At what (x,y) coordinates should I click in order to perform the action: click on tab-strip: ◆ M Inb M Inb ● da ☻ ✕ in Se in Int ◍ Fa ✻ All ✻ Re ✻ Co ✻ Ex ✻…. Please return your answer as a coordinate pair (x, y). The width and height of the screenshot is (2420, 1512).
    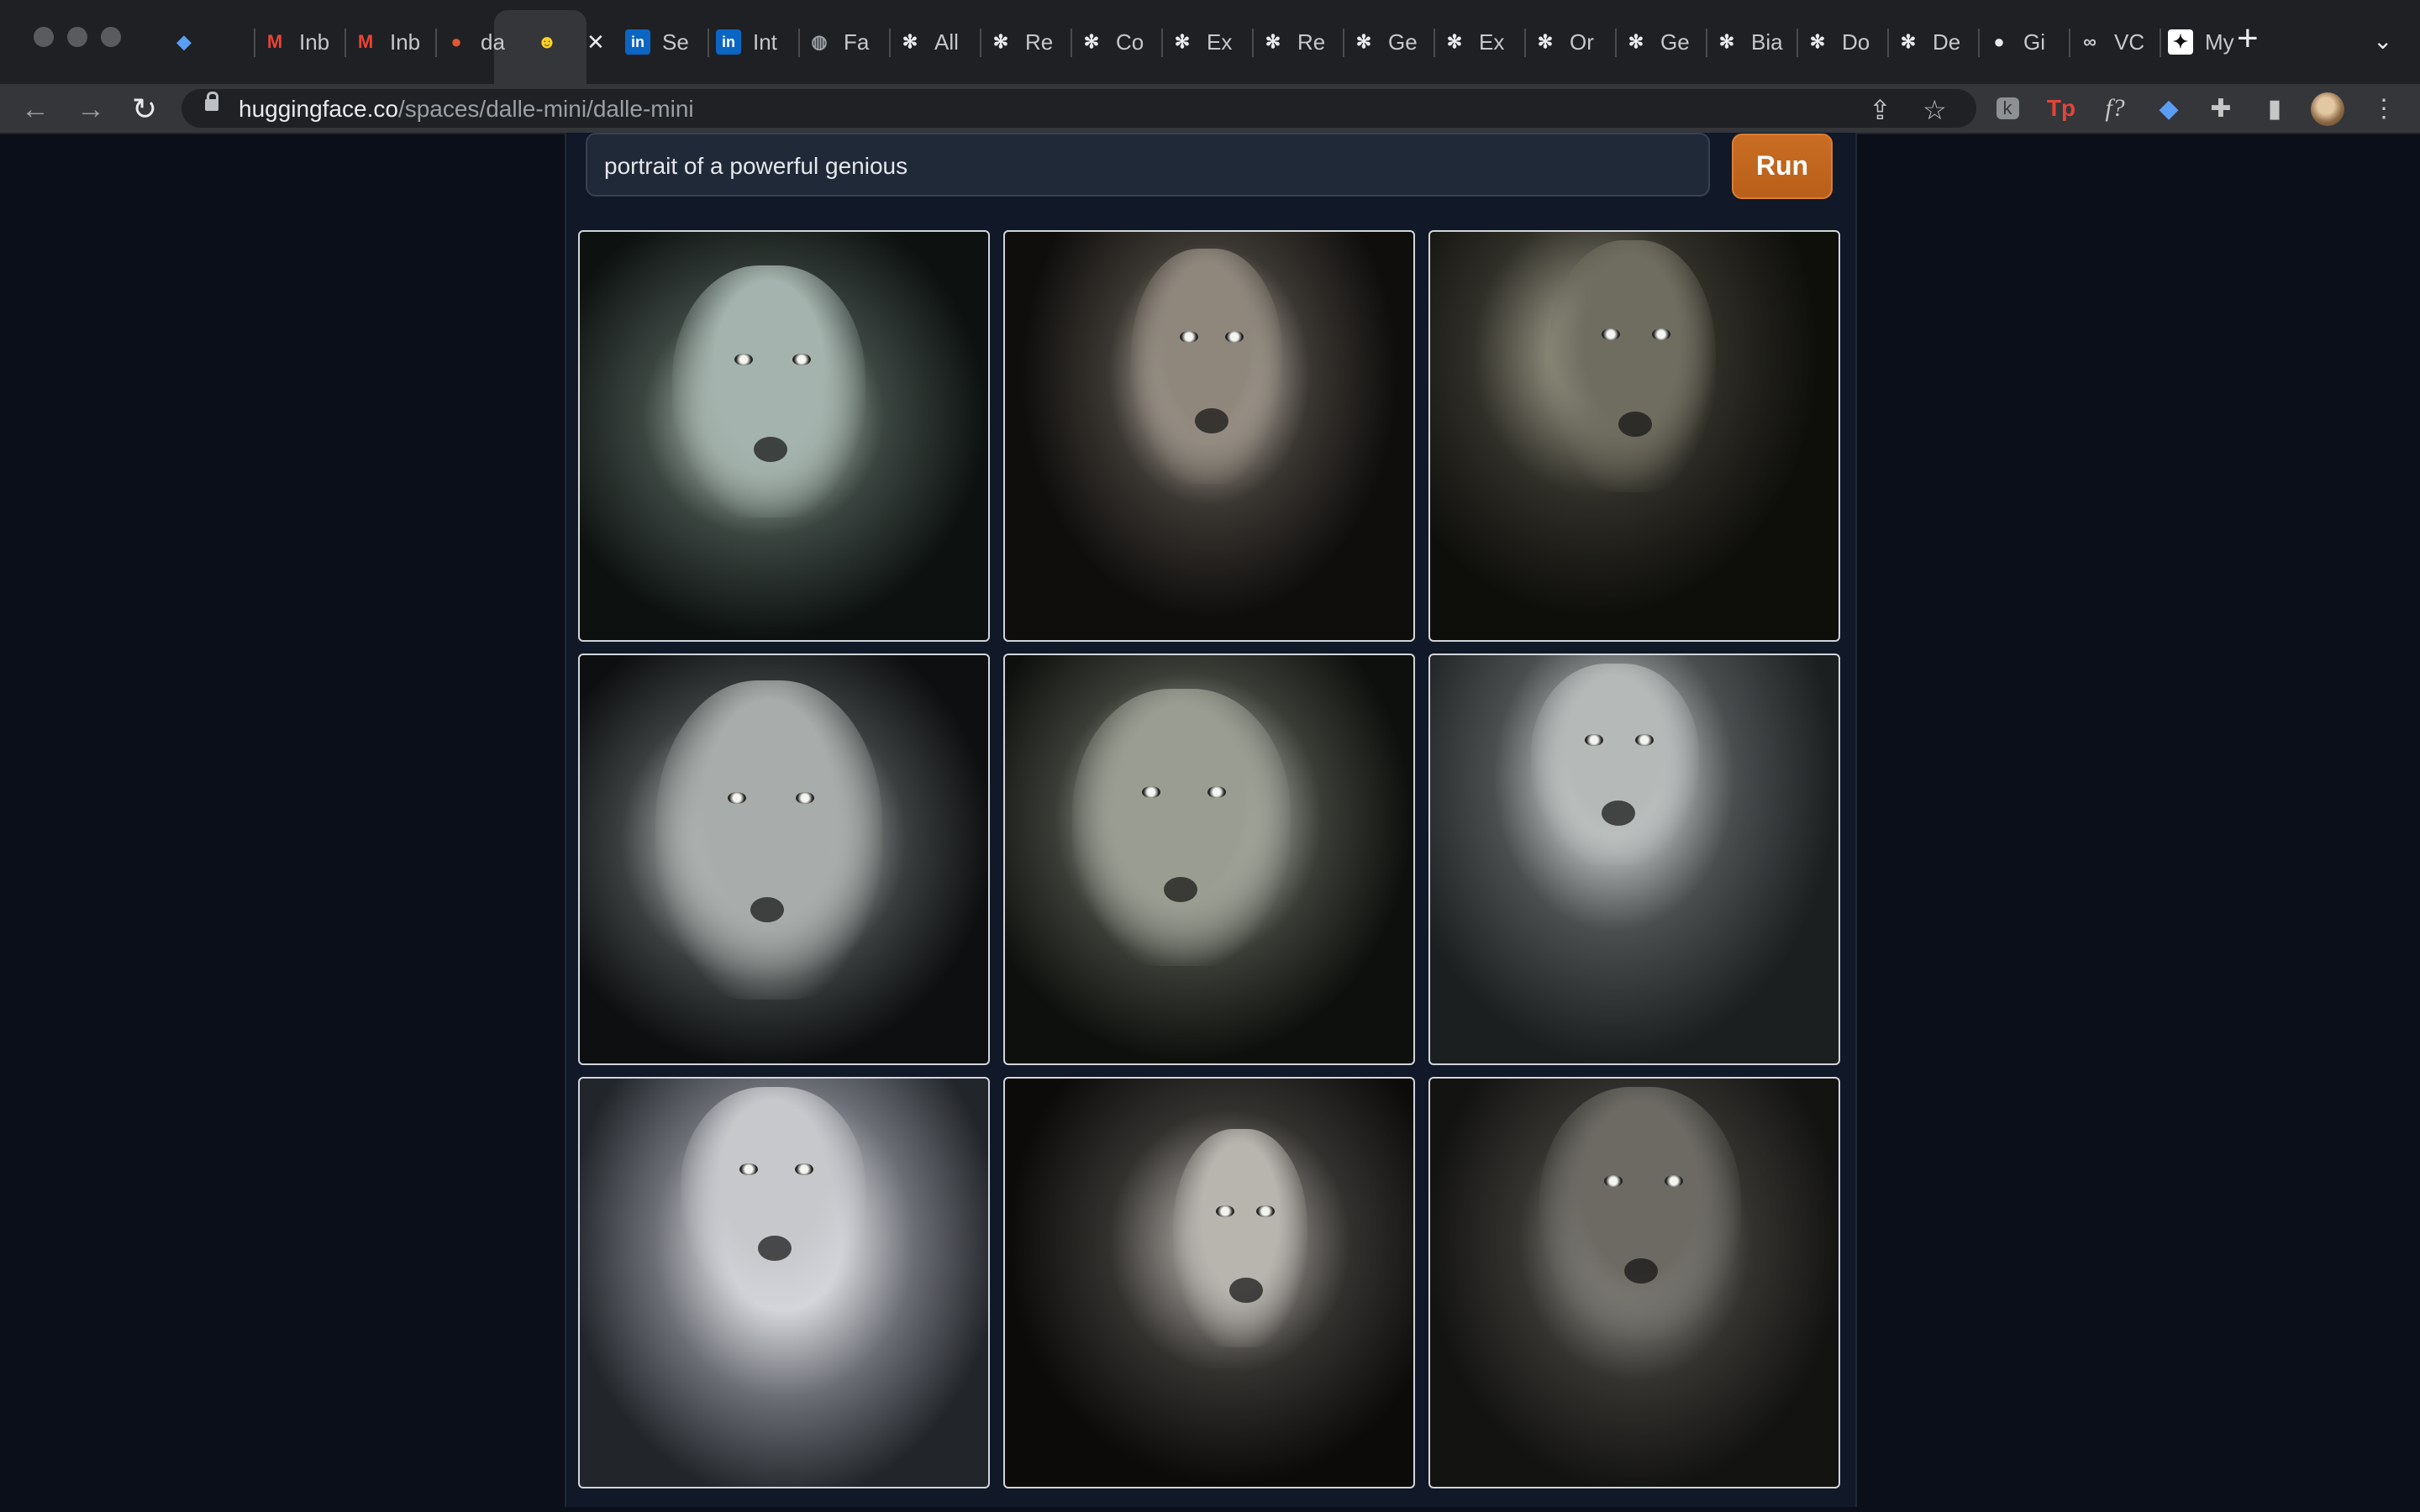
    Looking at the image, I should click on (1210, 42).